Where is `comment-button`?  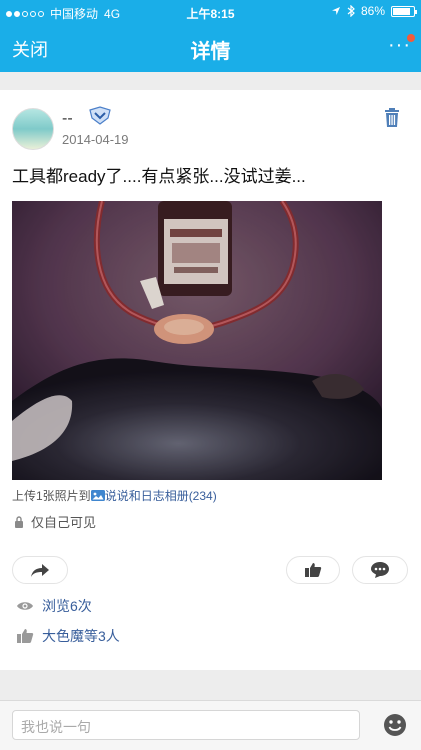
comment-button is located at coordinates (380, 570).